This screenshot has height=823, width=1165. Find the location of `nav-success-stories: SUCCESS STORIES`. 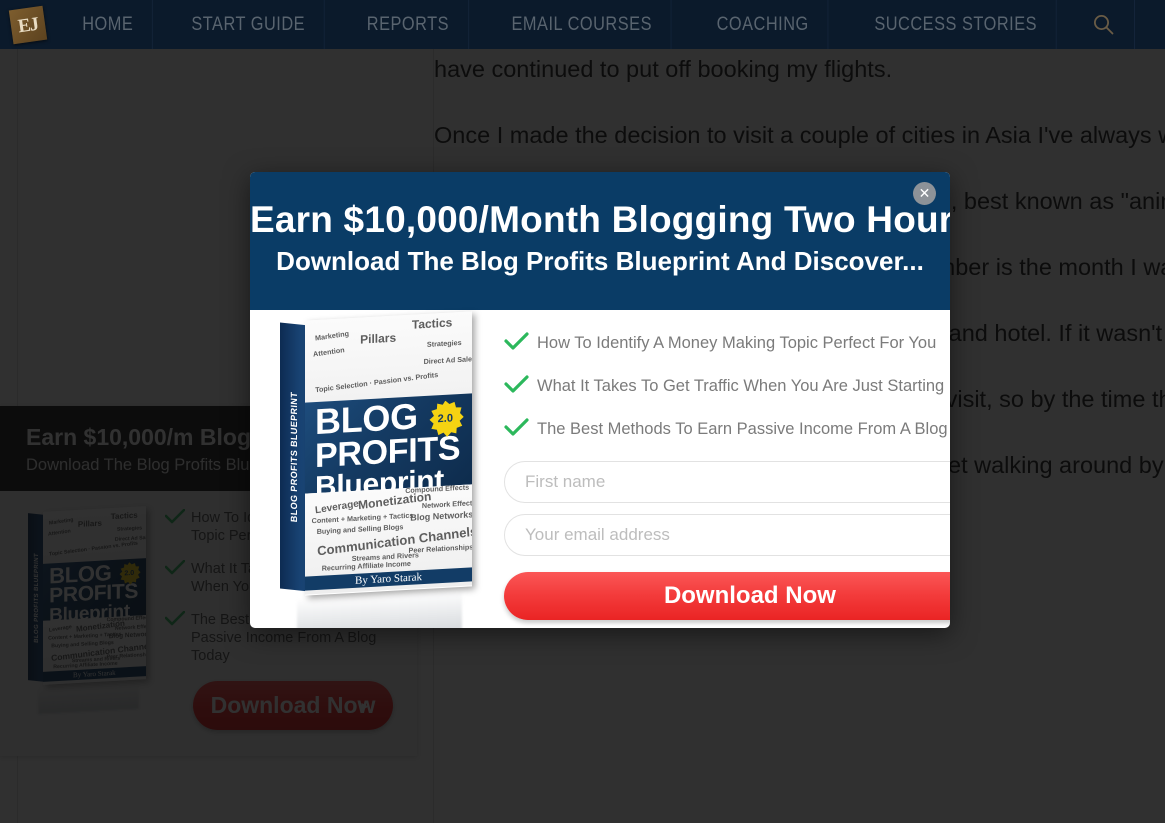

nav-success-stories: SUCCESS STORIES is located at coordinates (956, 24).